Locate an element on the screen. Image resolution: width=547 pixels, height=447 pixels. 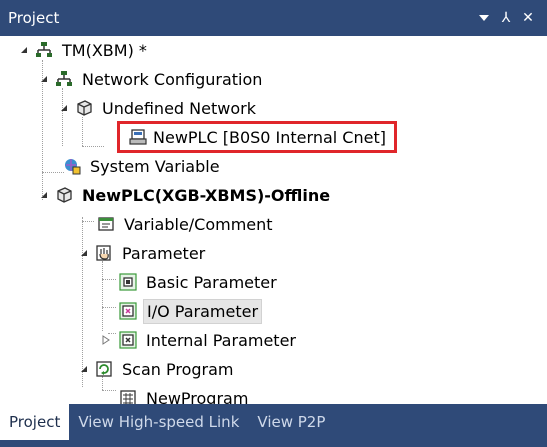
expand-arrow-icon is located at coordinates (106, 340).